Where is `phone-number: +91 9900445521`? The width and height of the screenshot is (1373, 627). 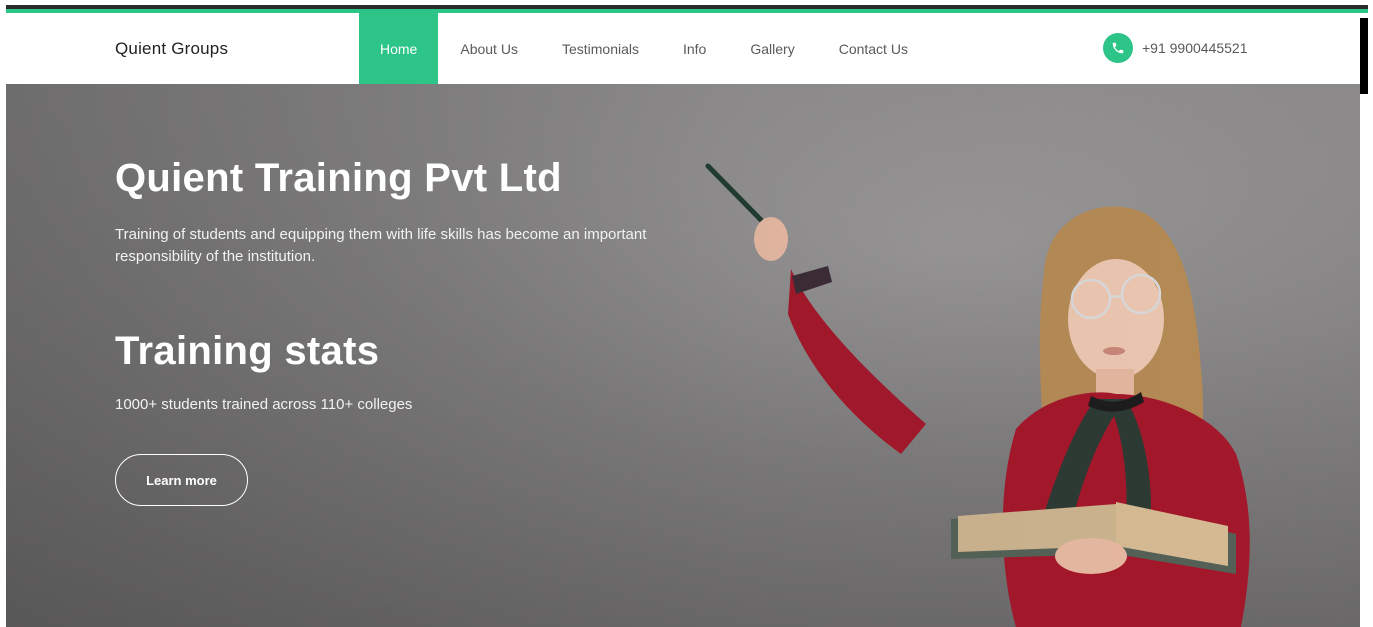 phone-number: +91 9900445521 is located at coordinates (1195, 48).